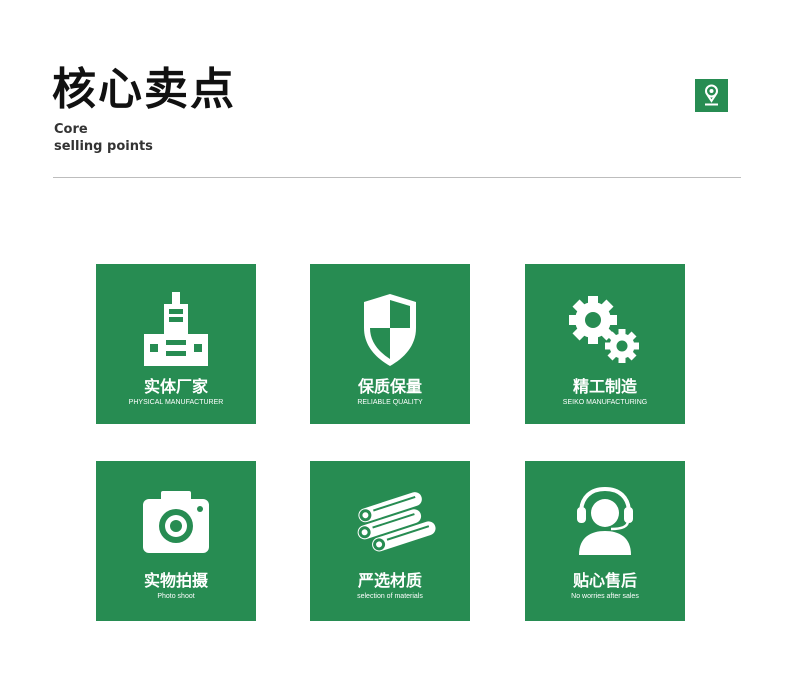  I want to click on feature-card-quality: 保质保量 RELIABLE QUALITY, so click(390, 344).